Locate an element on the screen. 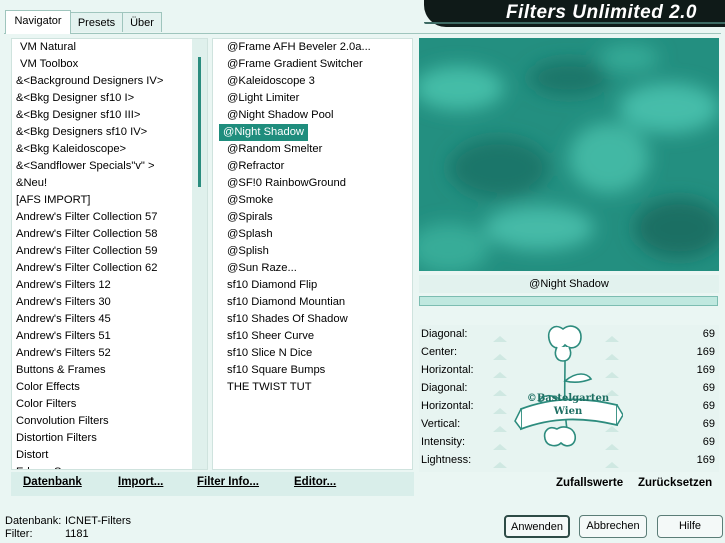  category-item: Color Effects is located at coordinates (109, 387).